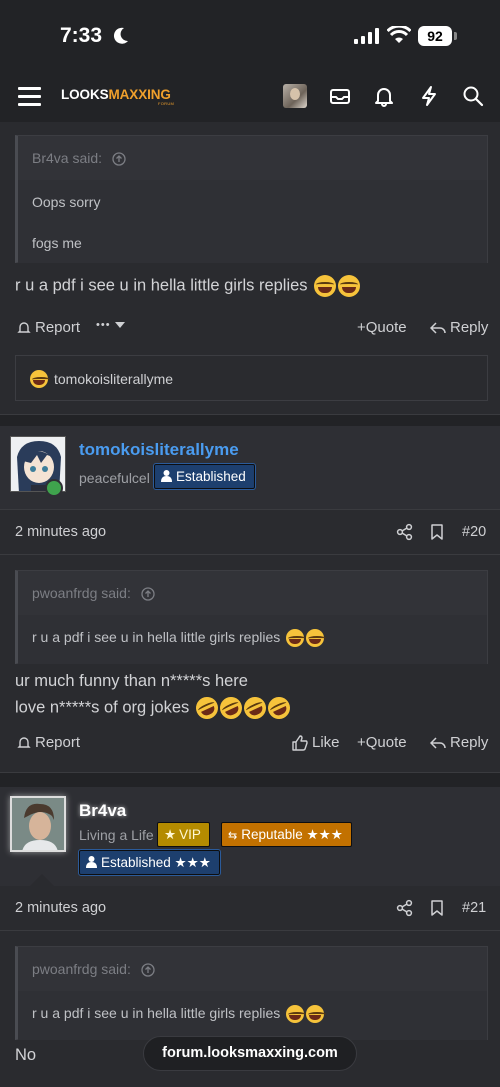 The height and width of the screenshot is (1087, 500). I want to click on browser-url-bar: forum.looksmaxxing.com, so click(250, 1053).